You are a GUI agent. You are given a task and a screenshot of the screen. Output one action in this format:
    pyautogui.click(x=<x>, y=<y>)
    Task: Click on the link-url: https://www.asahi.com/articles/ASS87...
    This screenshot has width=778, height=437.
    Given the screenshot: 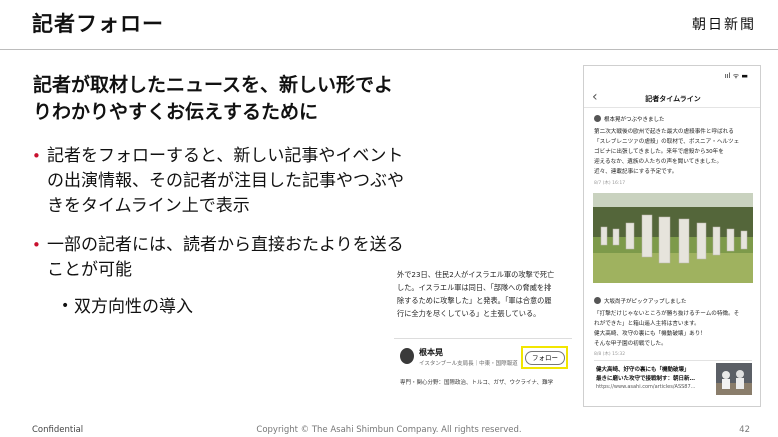 What is the action you would take?
    pyautogui.click(x=646, y=387)
    